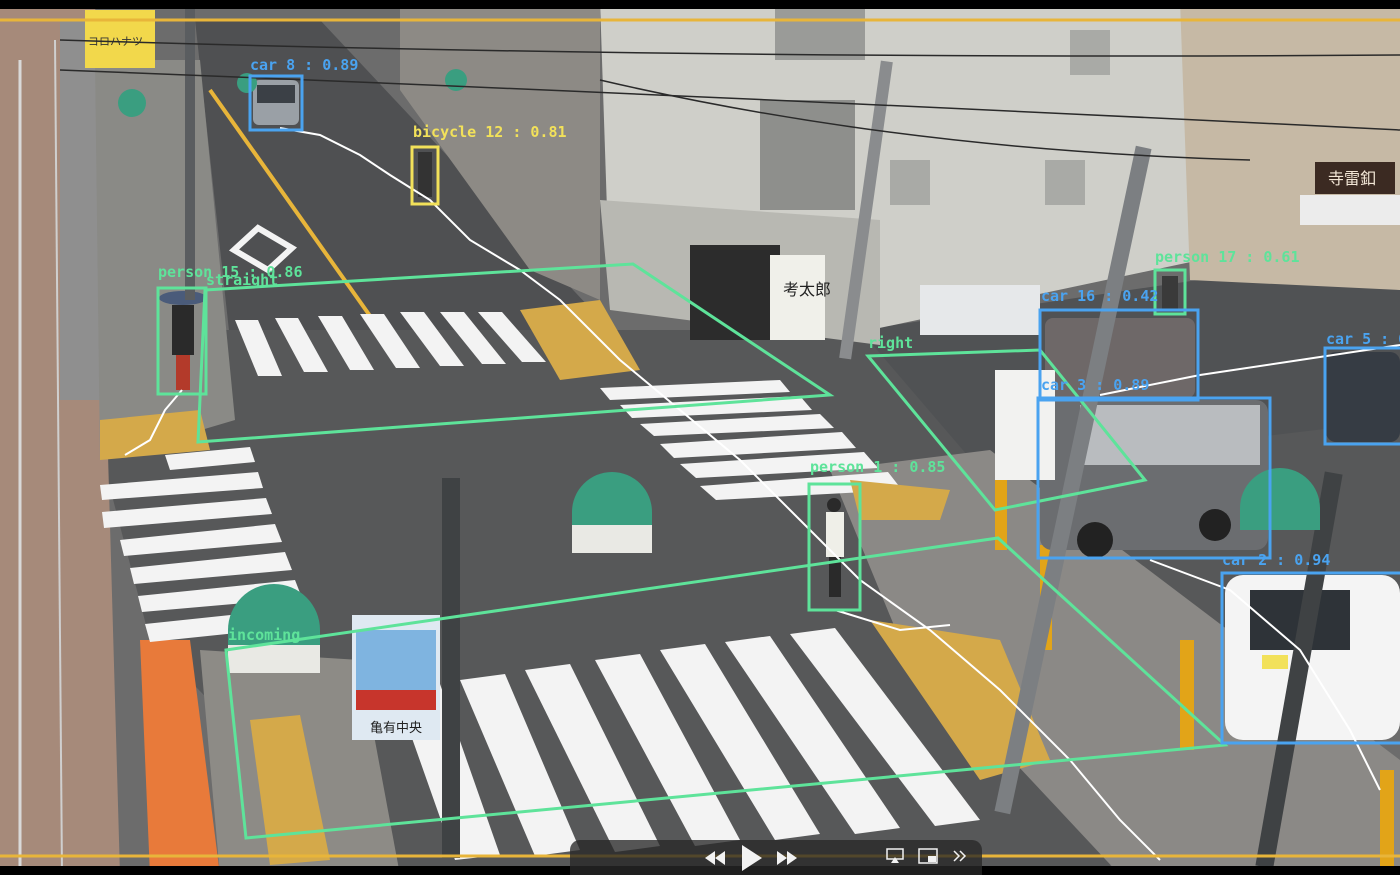 The image size is (1400, 875). I want to click on playback-controls, so click(751, 858).